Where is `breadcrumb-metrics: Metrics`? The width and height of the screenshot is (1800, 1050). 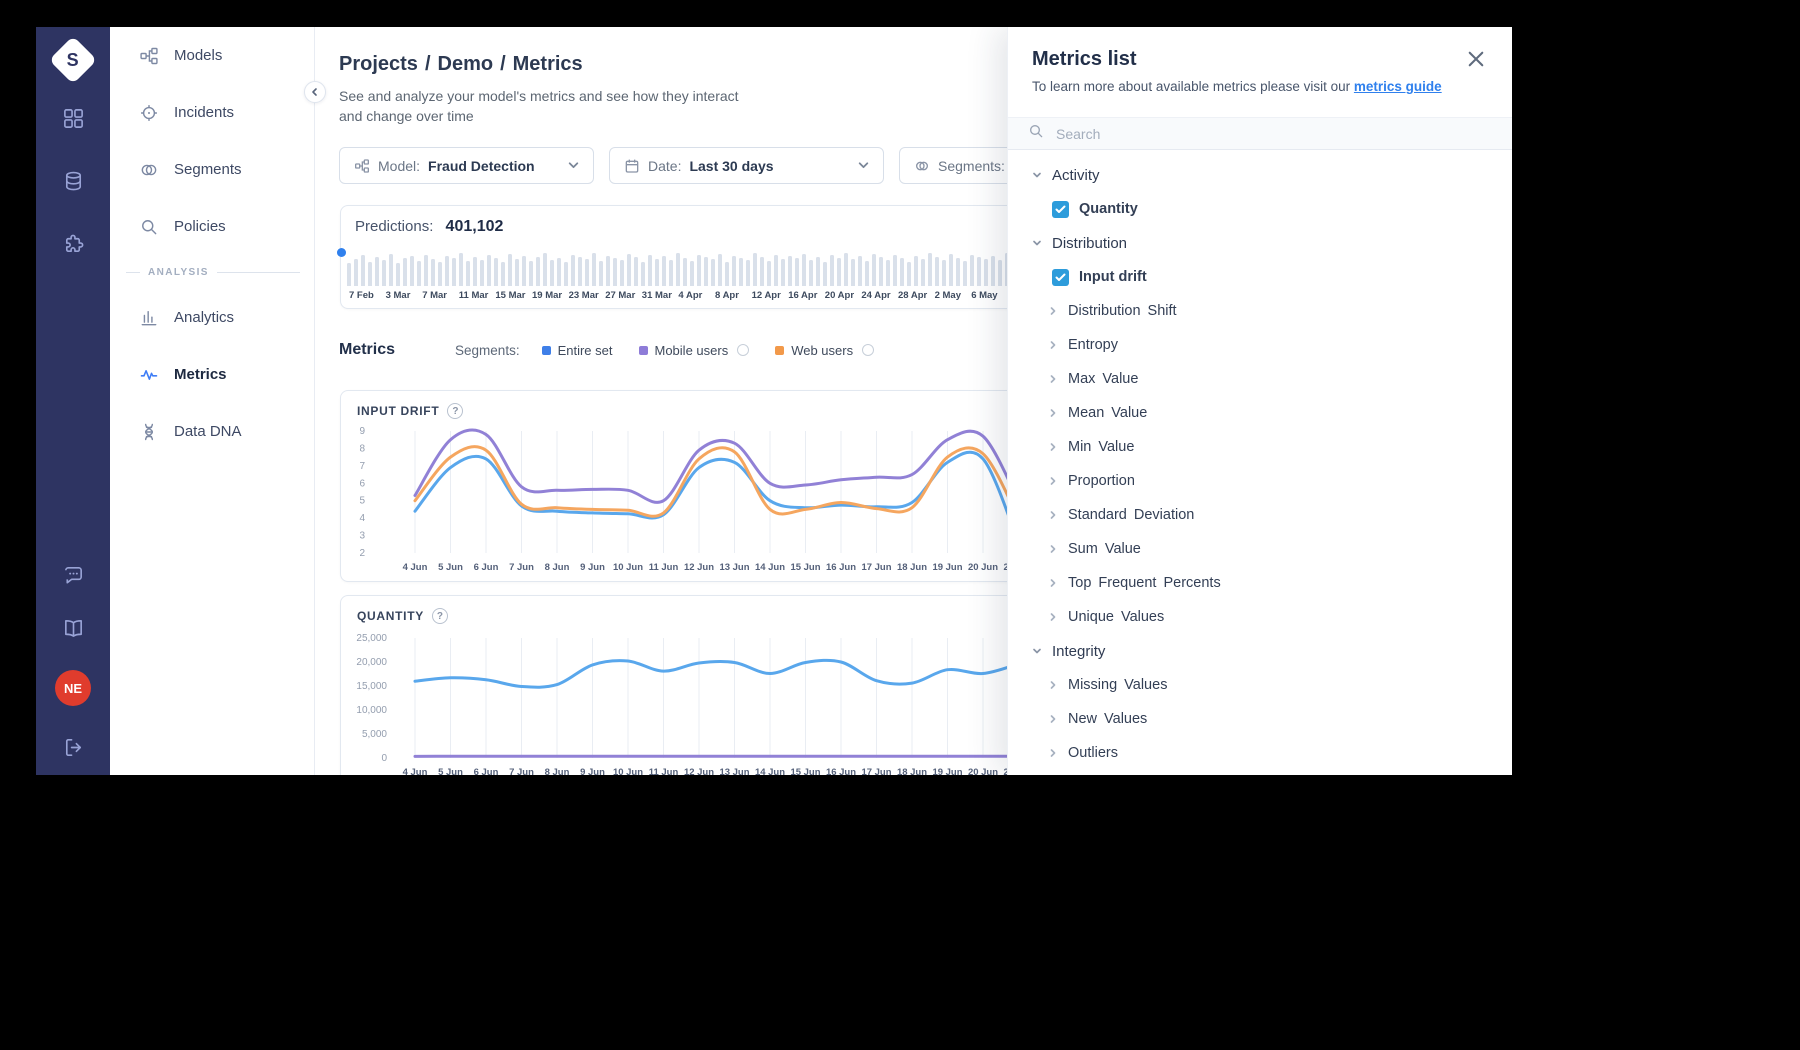 breadcrumb-metrics: Metrics is located at coordinates (548, 64).